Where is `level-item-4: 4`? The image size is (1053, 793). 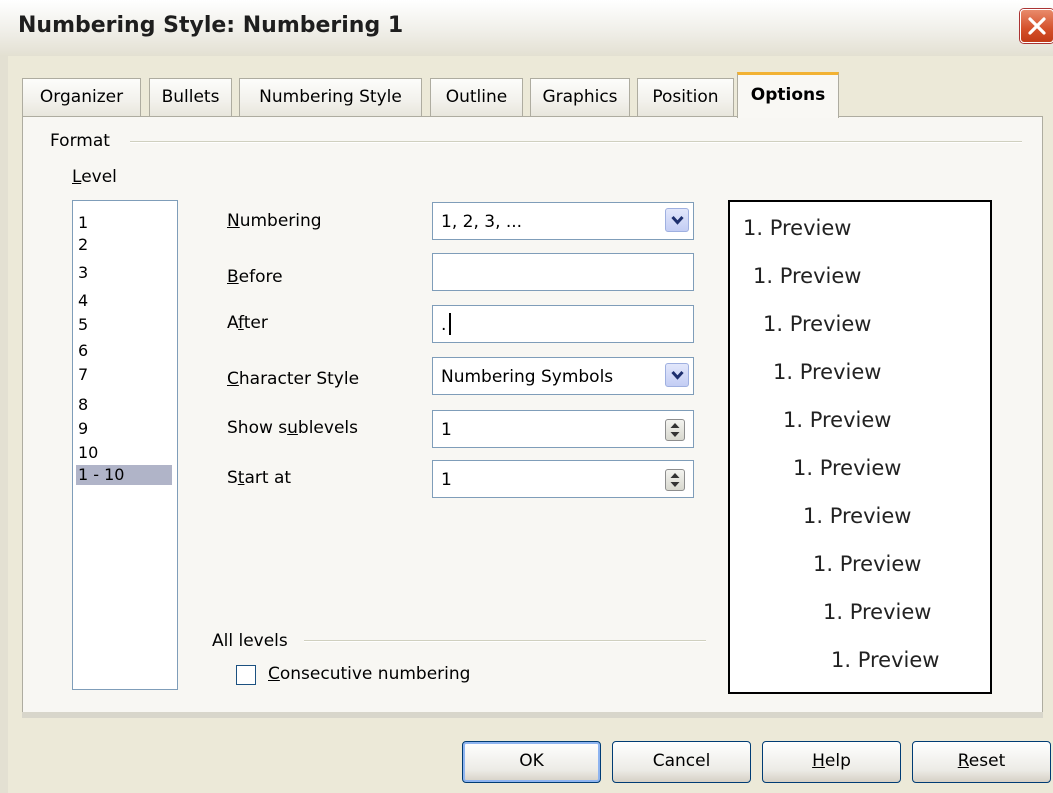
level-item-4: 4 is located at coordinates (83, 301).